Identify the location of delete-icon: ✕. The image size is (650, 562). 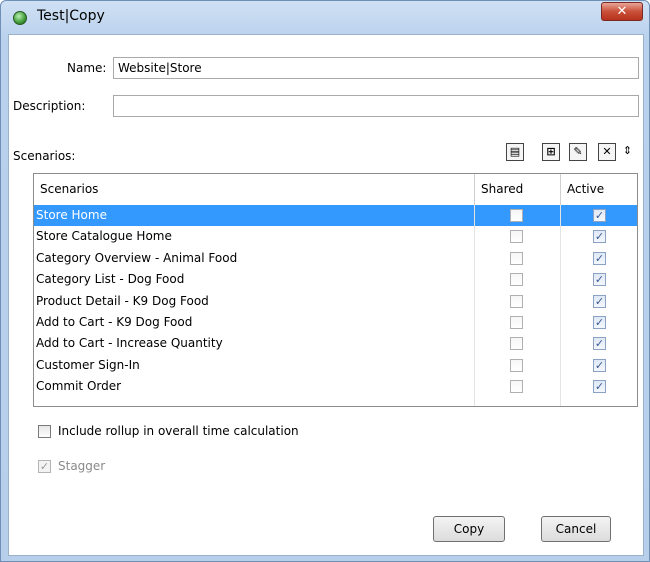
(607, 151).